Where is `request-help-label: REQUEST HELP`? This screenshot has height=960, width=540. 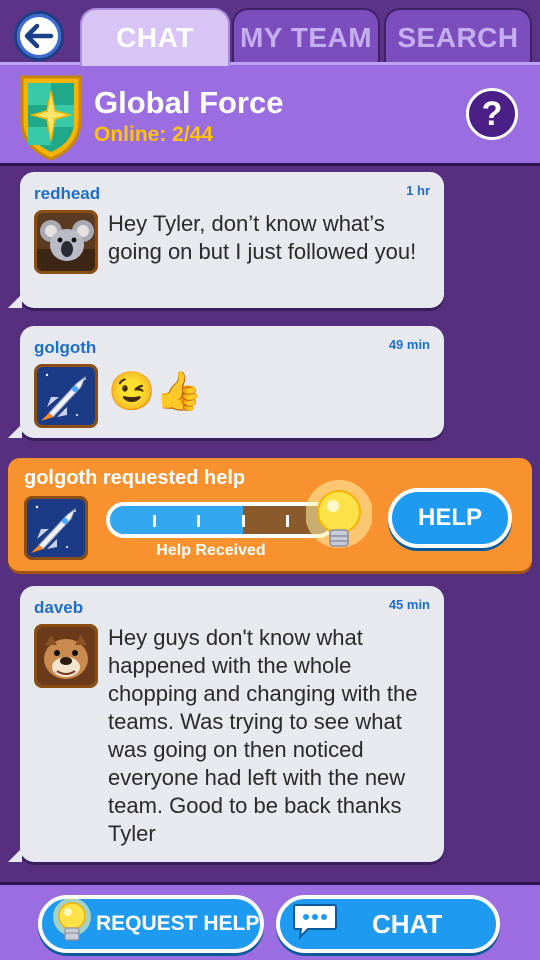
request-help-label: REQUEST HELP is located at coordinates (178, 923).